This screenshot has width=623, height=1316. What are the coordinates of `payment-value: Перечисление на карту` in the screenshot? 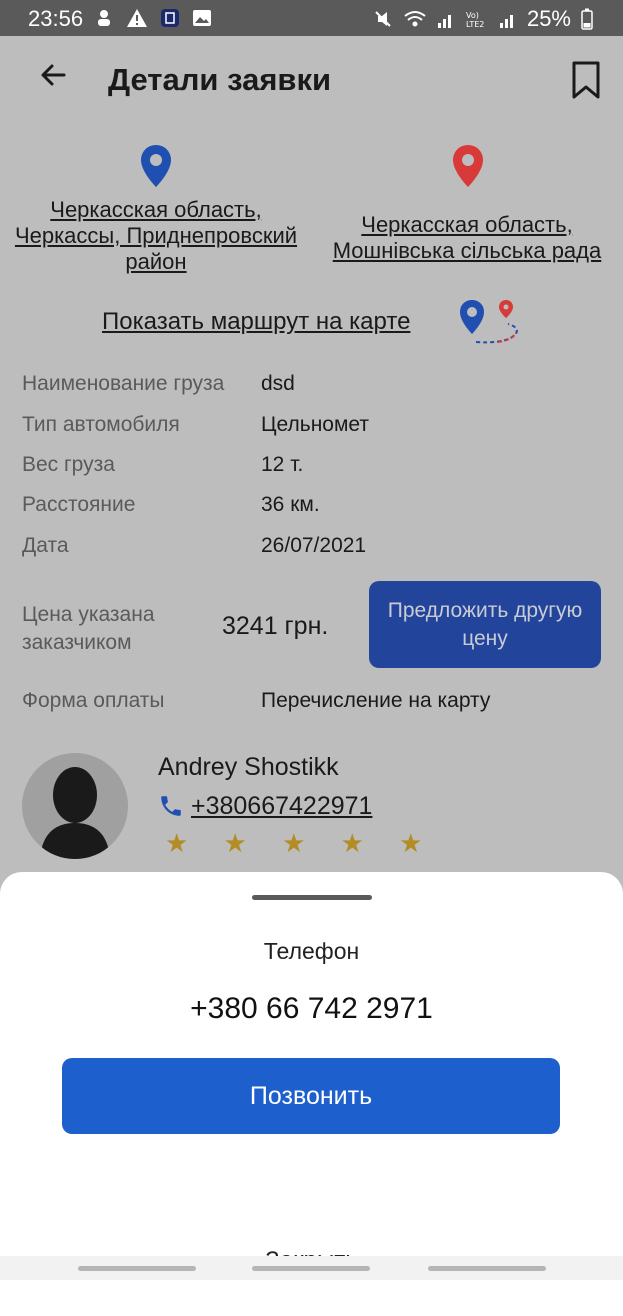 It's located at (376, 700).